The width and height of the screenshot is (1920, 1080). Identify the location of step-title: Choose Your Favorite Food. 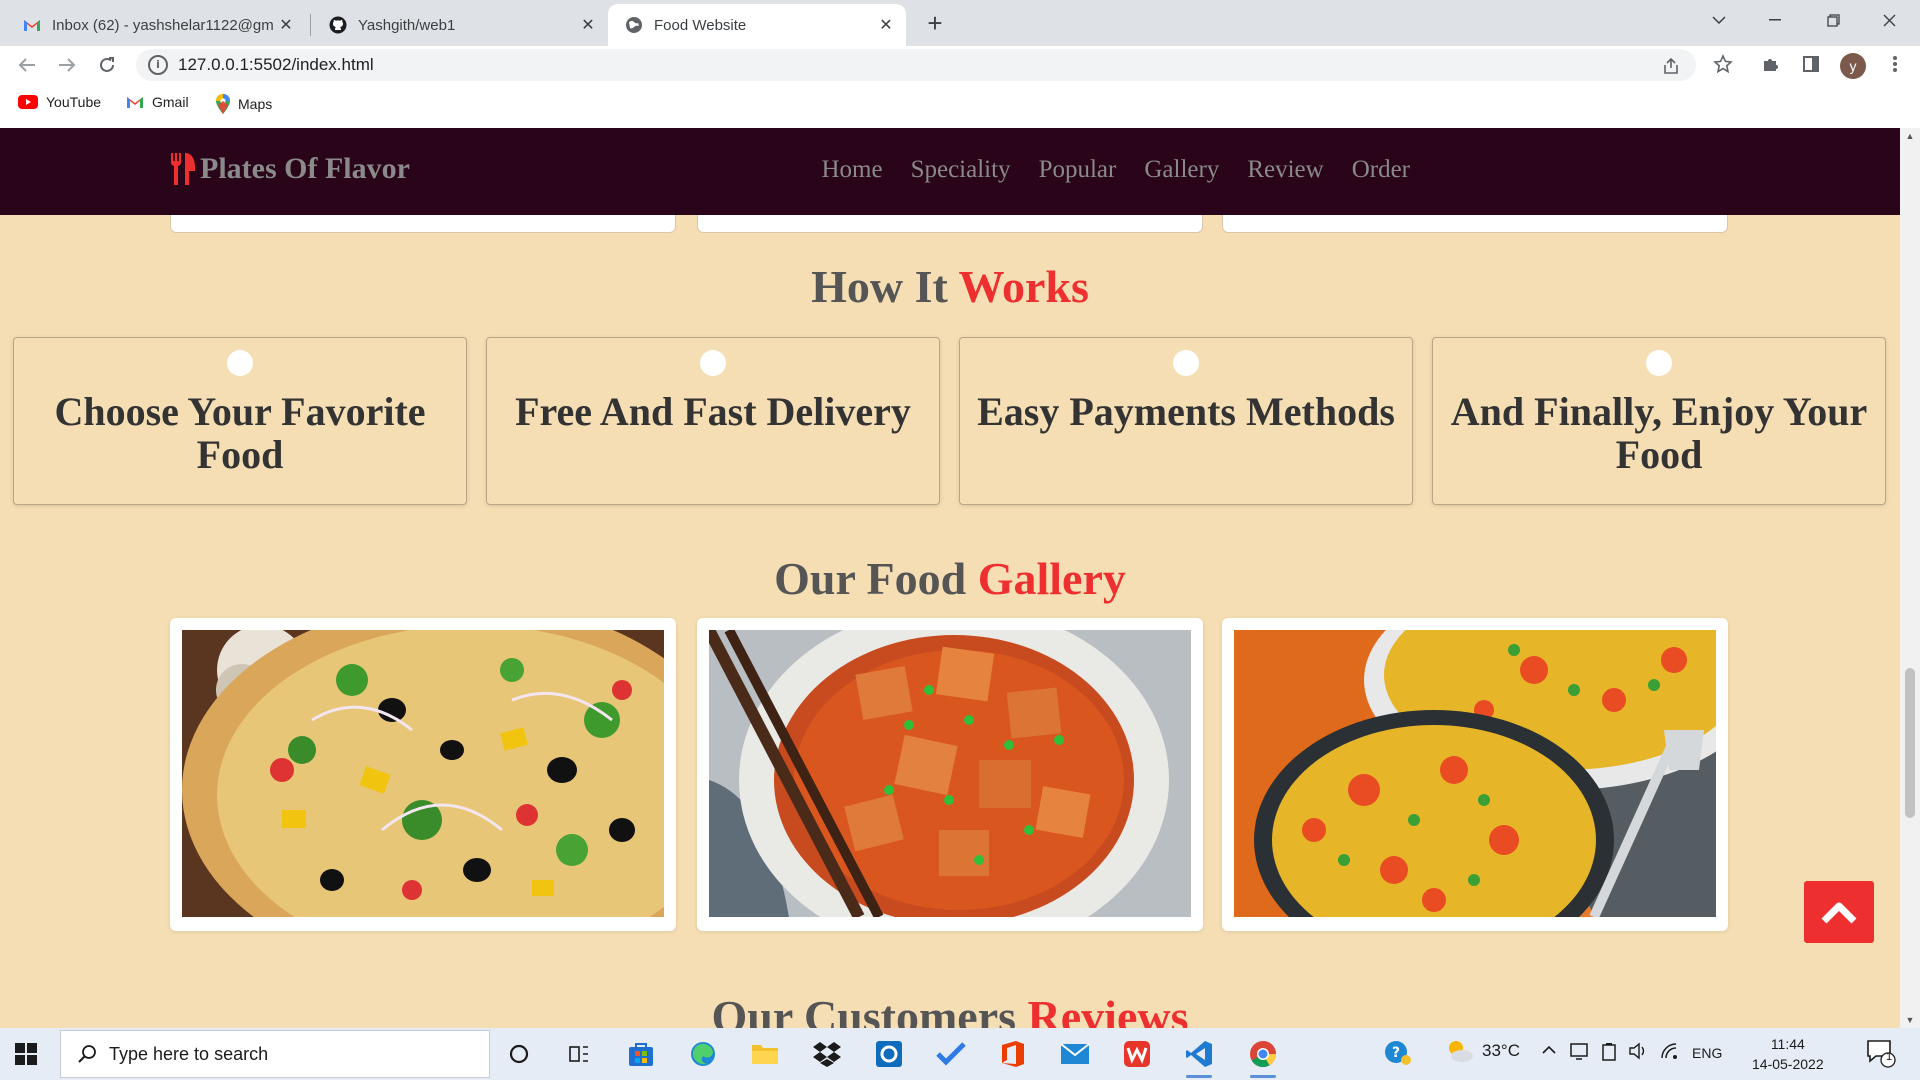
(240, 433).